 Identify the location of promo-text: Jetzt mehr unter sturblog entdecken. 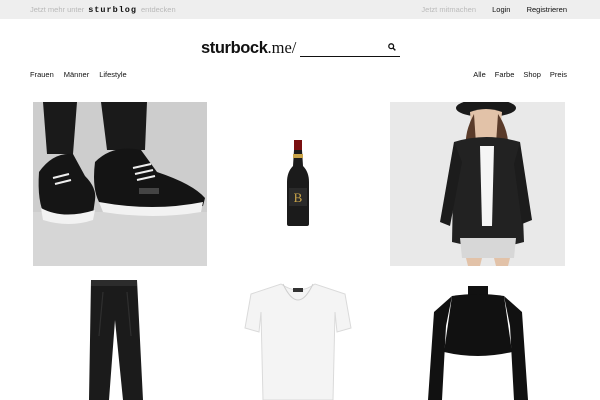
(103, 10).